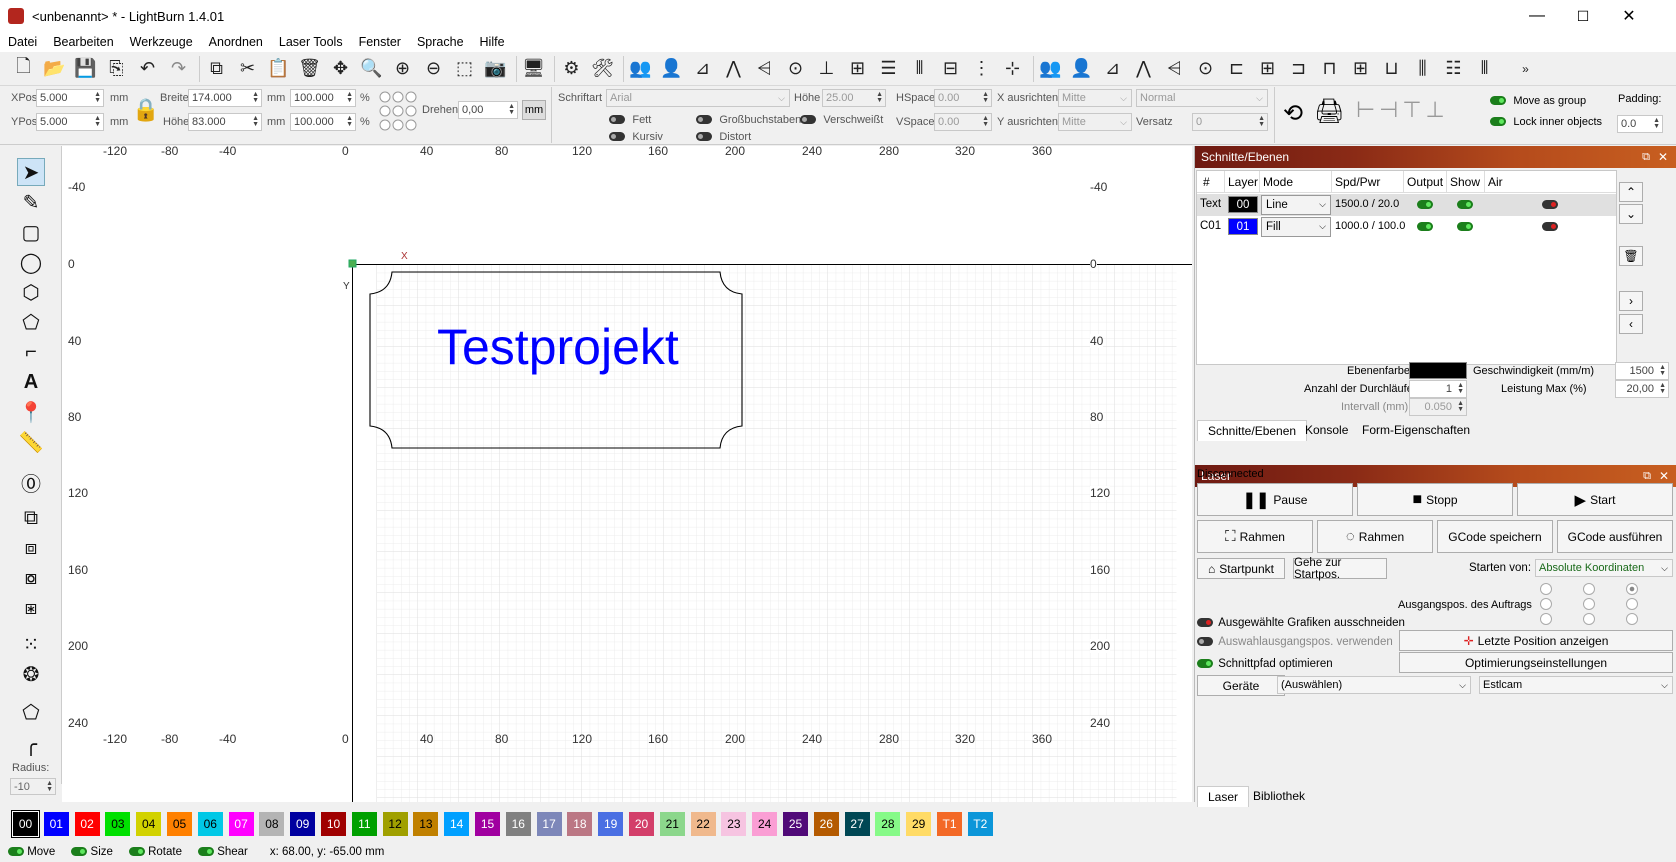 The height and width of the screenshot is (862, 1676). What do you see at coordinates (1360, 68) in the screenshot?
I see `align-vcenter-icon: ⊞` at bounding box center [1360, 68].